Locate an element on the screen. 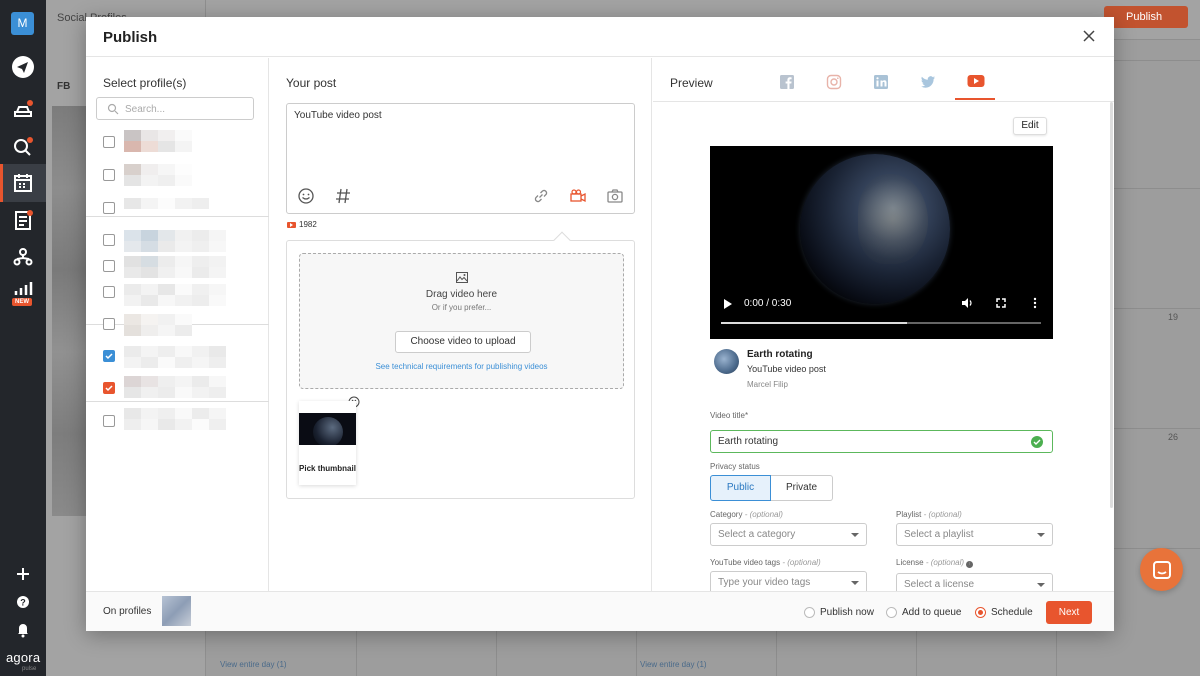  check-icon is located at coordinates (1037, 442).